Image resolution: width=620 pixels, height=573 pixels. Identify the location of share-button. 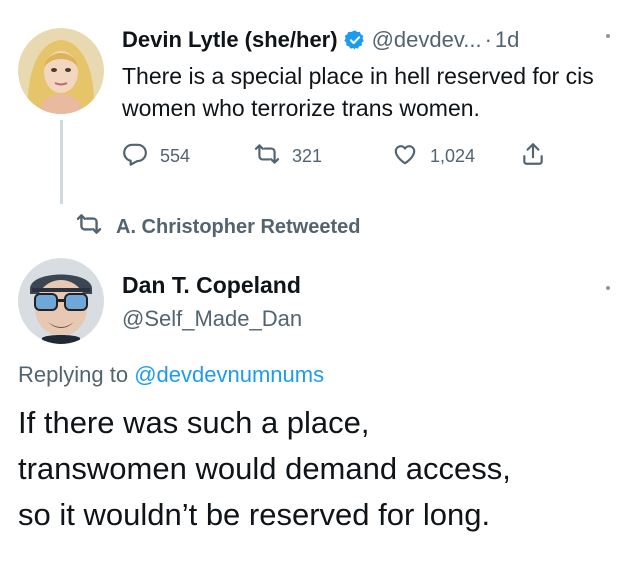
(539, 156).